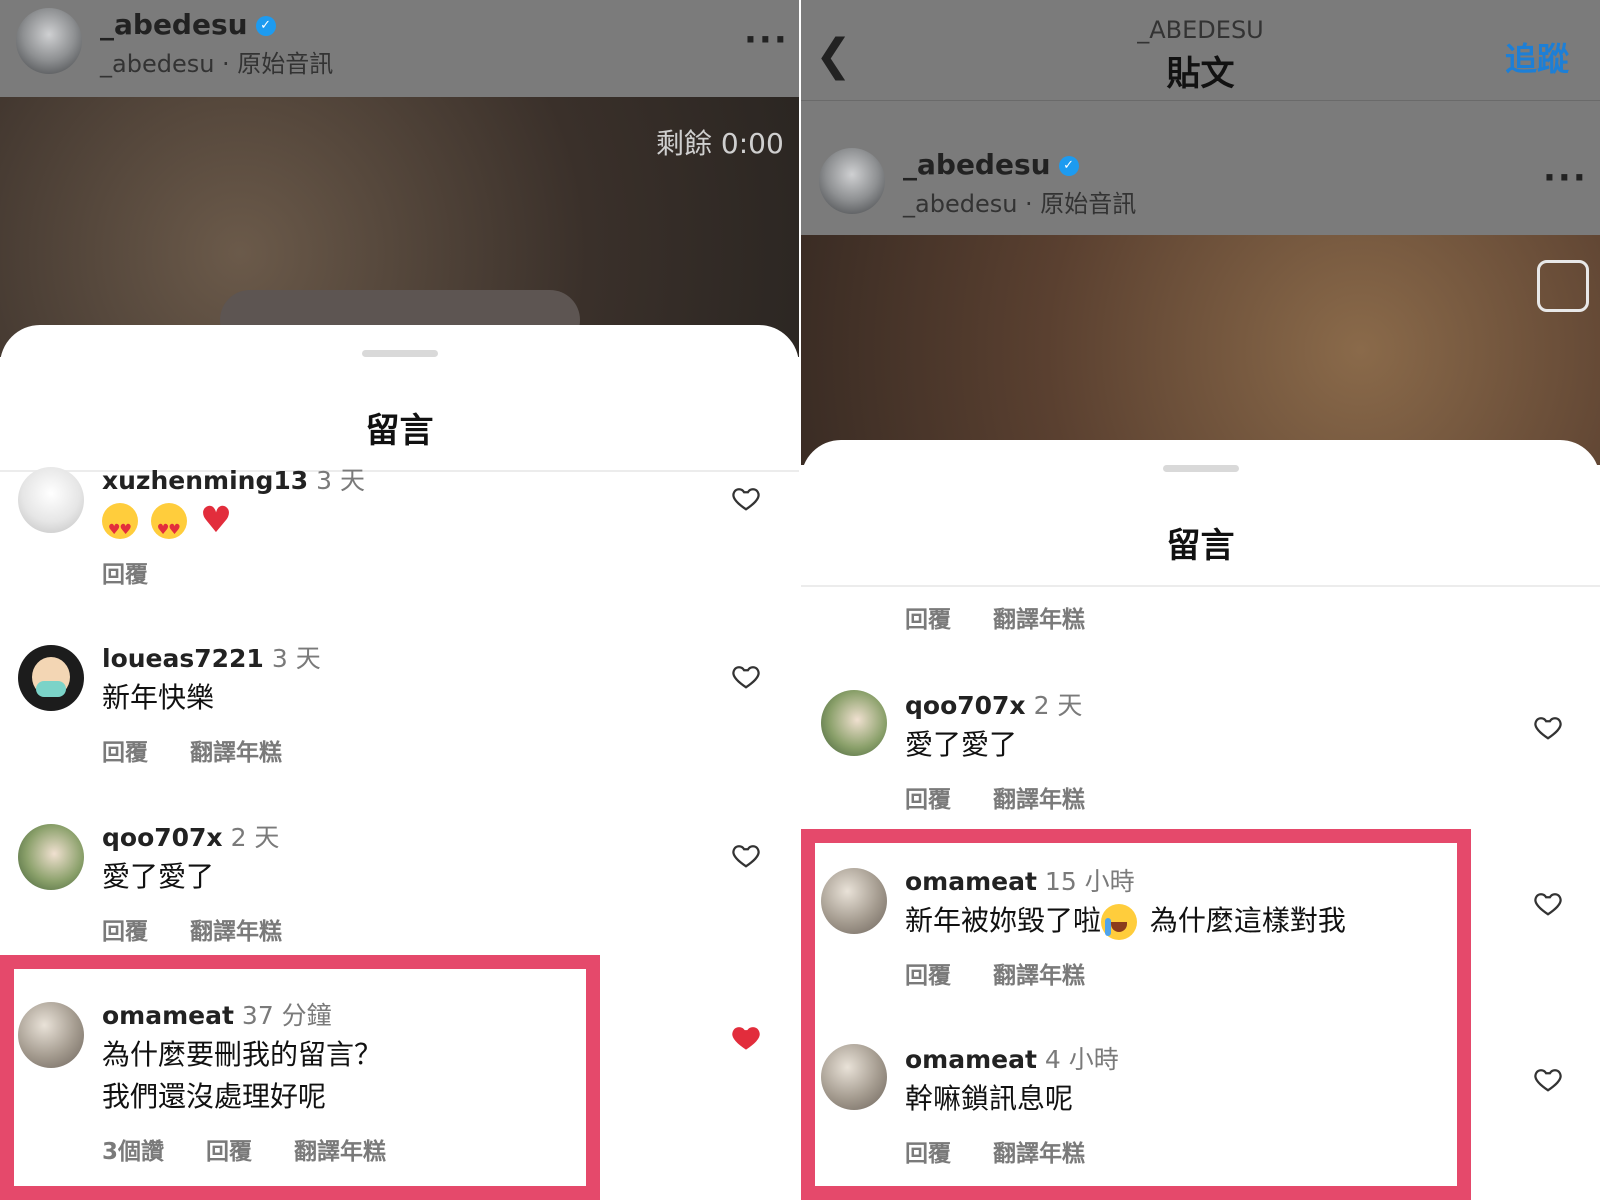 This screenshot has height=1200, width=1600. What do you see at coordinates (217, 1014) in the screenshot?
I see `comment-username: omameat 37 分鐘` at bounding box center [217, 1014].